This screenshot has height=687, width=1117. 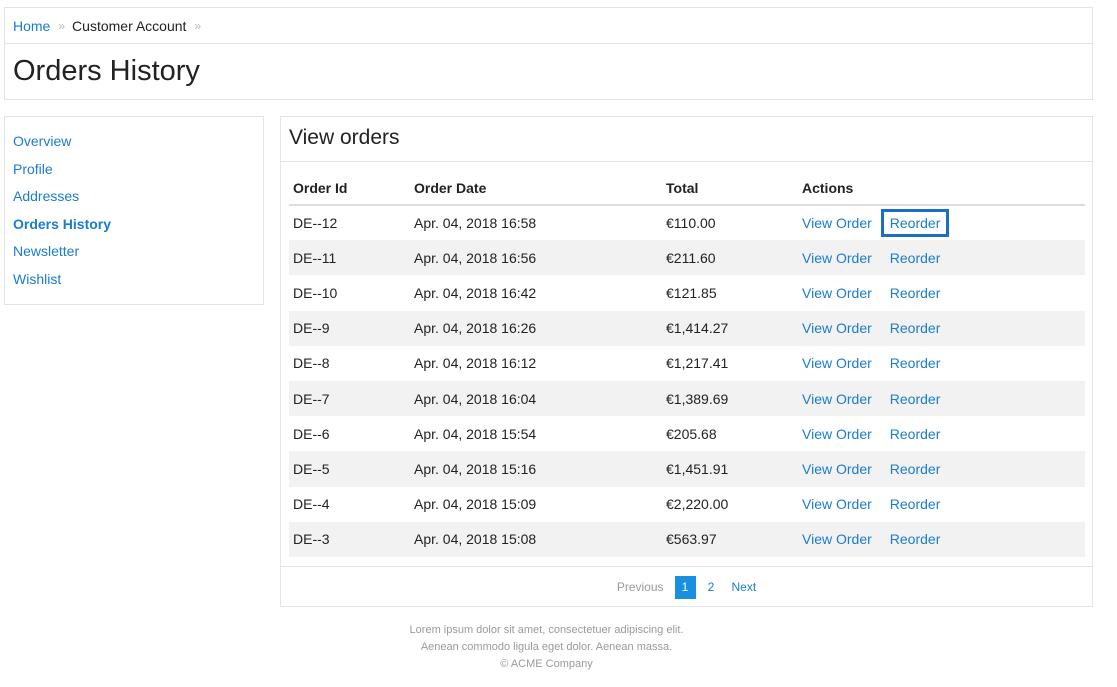 I want to click on footer-copyright: © ACME Company, so click(x=546, y=664).